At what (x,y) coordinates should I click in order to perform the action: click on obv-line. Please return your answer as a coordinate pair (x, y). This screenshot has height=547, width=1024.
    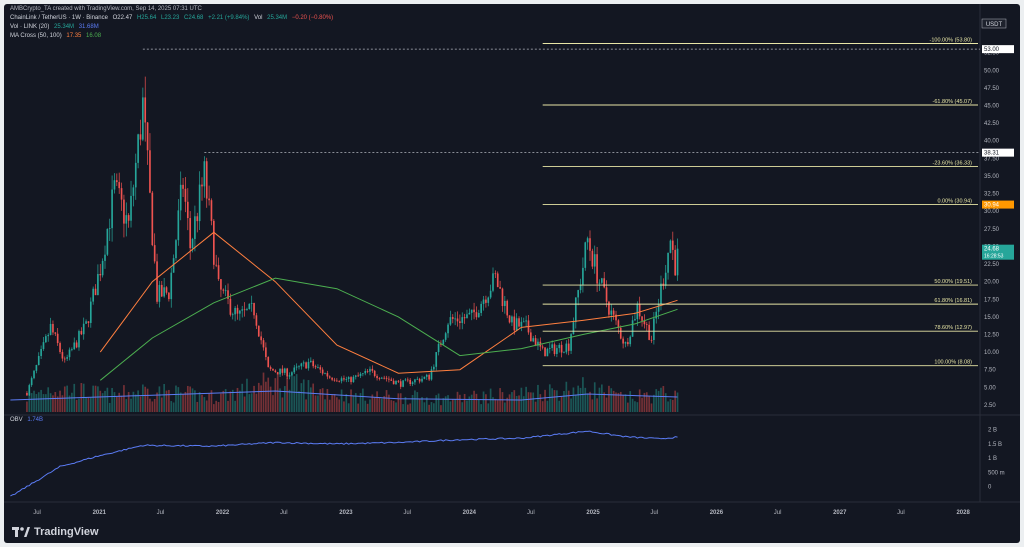
    Looking at the image, I should click on (344, 463).